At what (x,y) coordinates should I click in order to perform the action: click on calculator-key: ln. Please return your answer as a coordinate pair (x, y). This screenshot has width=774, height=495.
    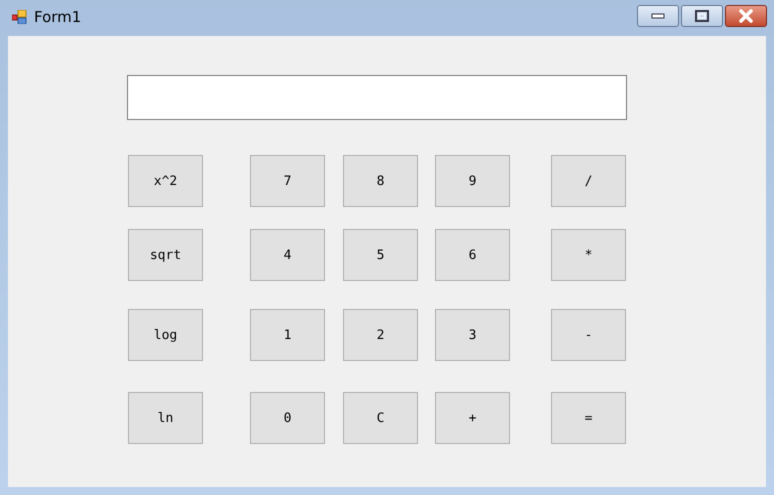
    Looking at the image, I should click on (165, 418).